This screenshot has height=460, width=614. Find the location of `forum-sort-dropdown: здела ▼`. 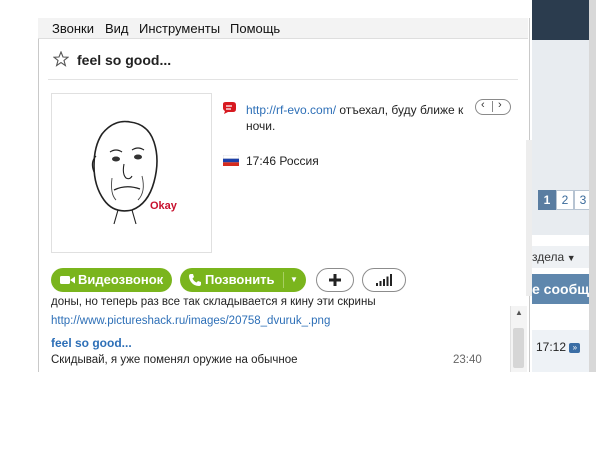

forum-sort-dropdown: здела ▼ is located at coordinates (561, 257).